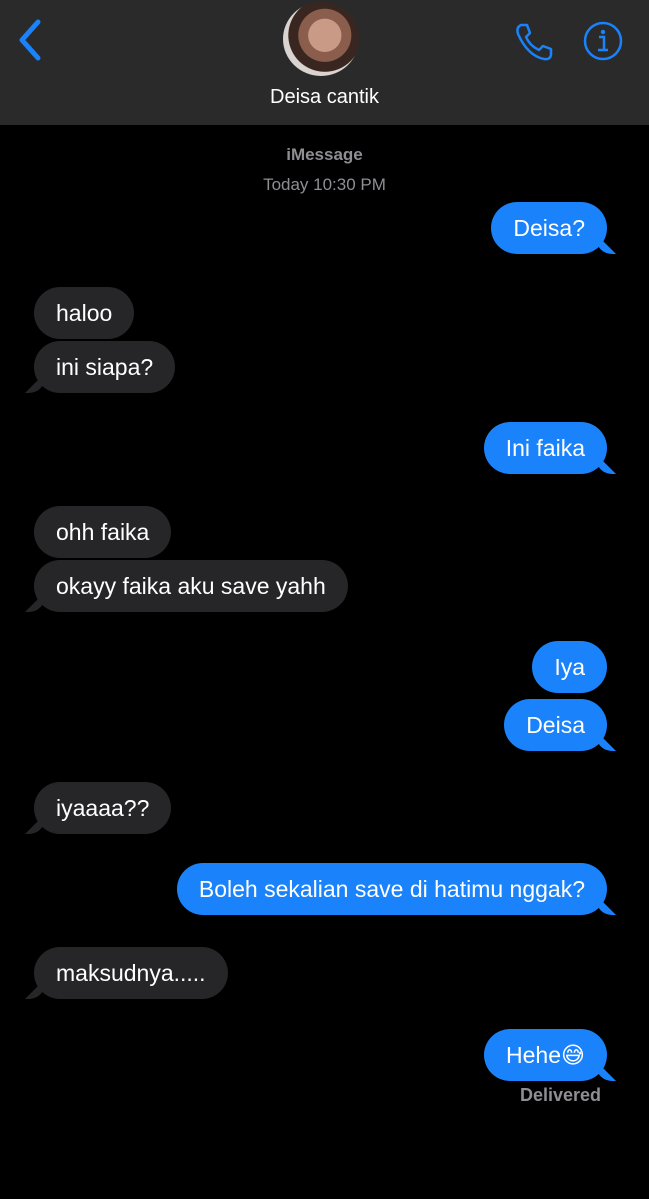 This screenshot has width=649, height=1199. What do you see at coordinates (321, 39) in the screenshot?
I see `avatar` at bounding box center [321, 39].